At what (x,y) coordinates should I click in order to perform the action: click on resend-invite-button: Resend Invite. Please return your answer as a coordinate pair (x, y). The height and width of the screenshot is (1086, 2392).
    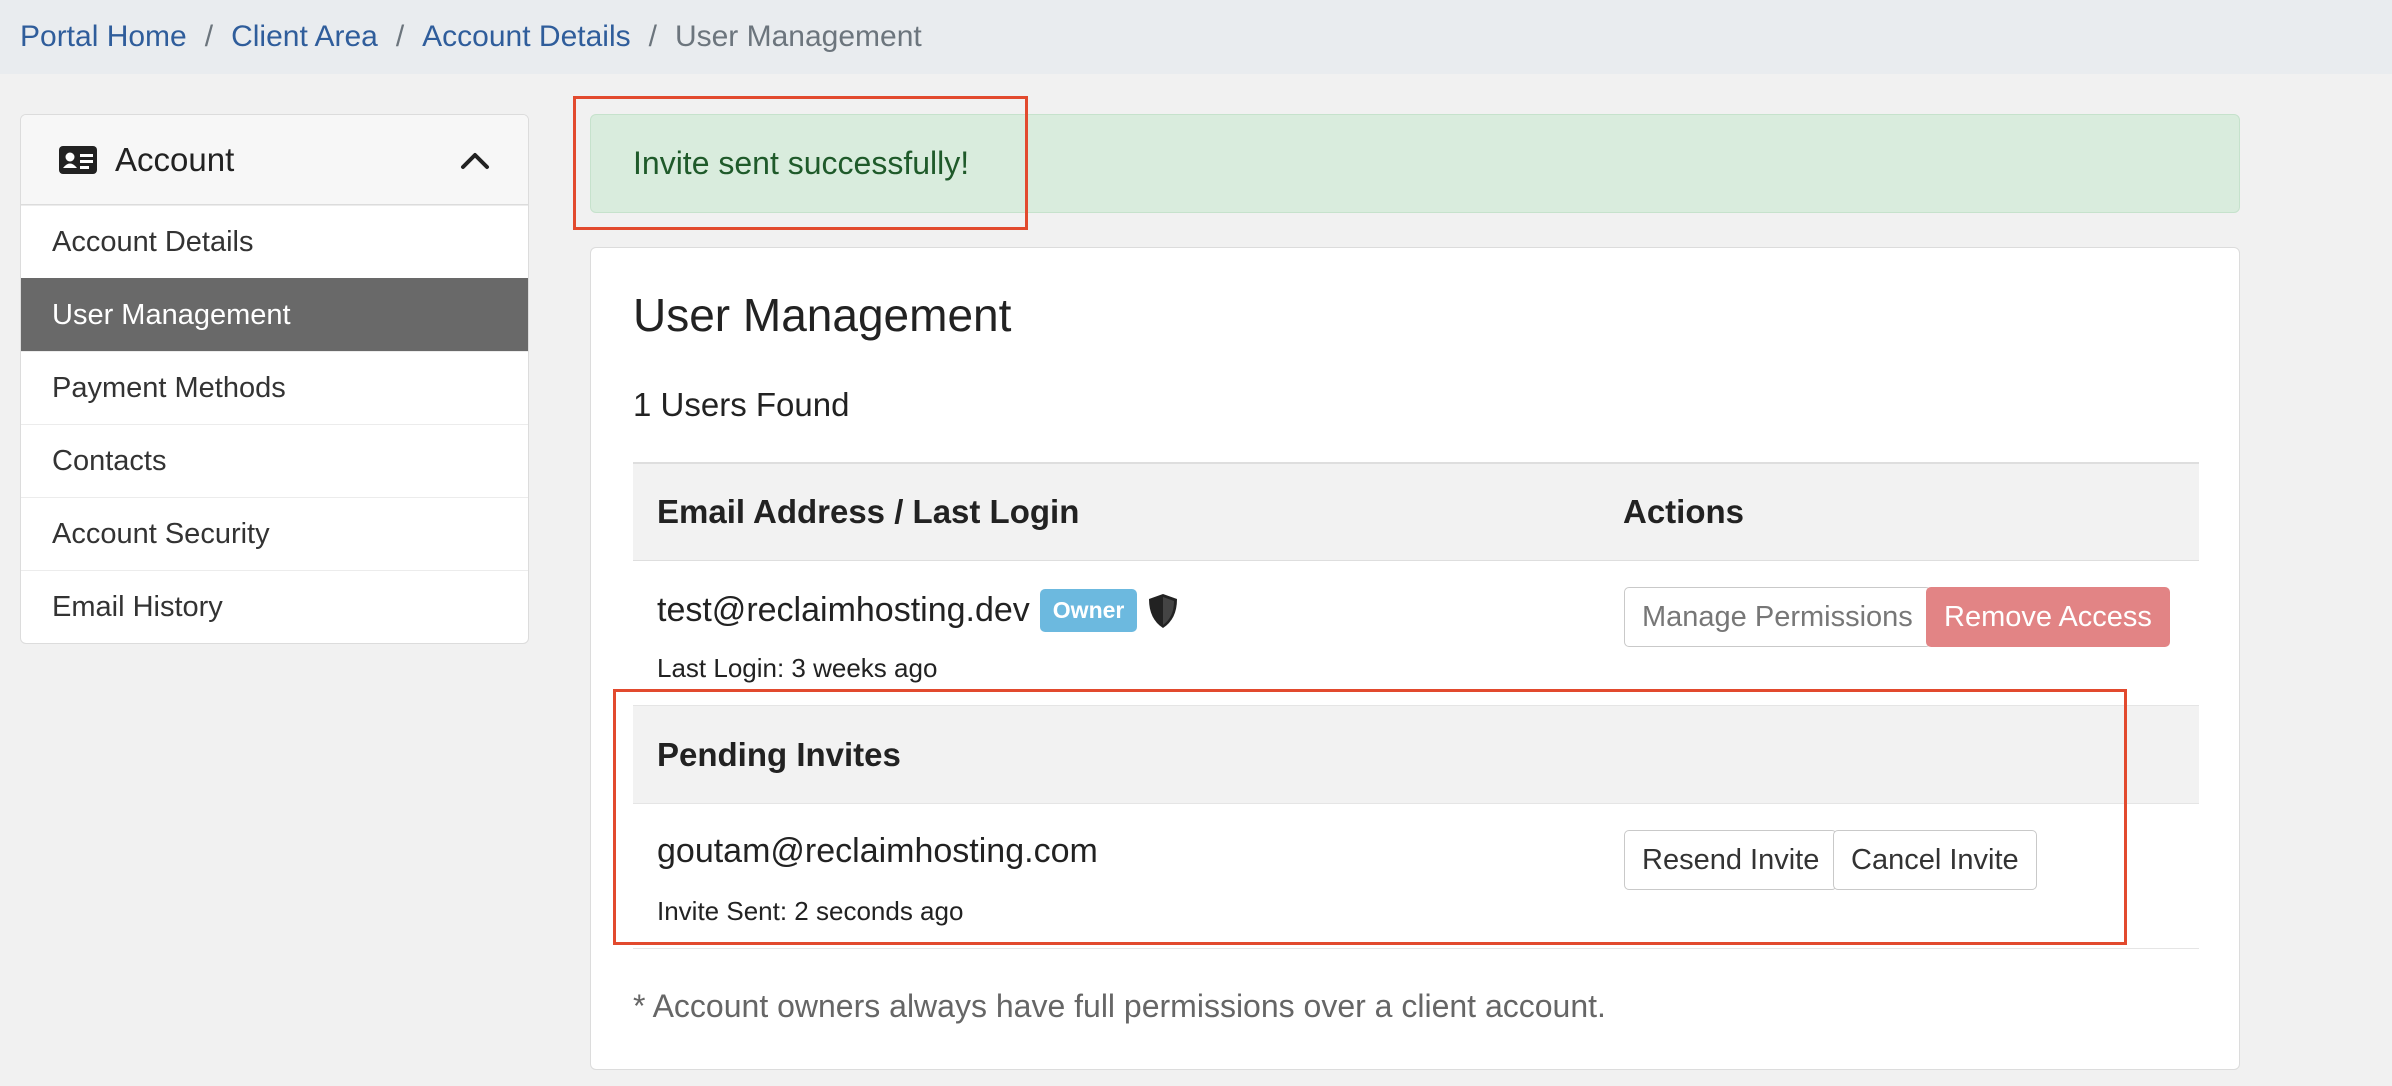
    Looking at the image, I should click on (1731, 860).